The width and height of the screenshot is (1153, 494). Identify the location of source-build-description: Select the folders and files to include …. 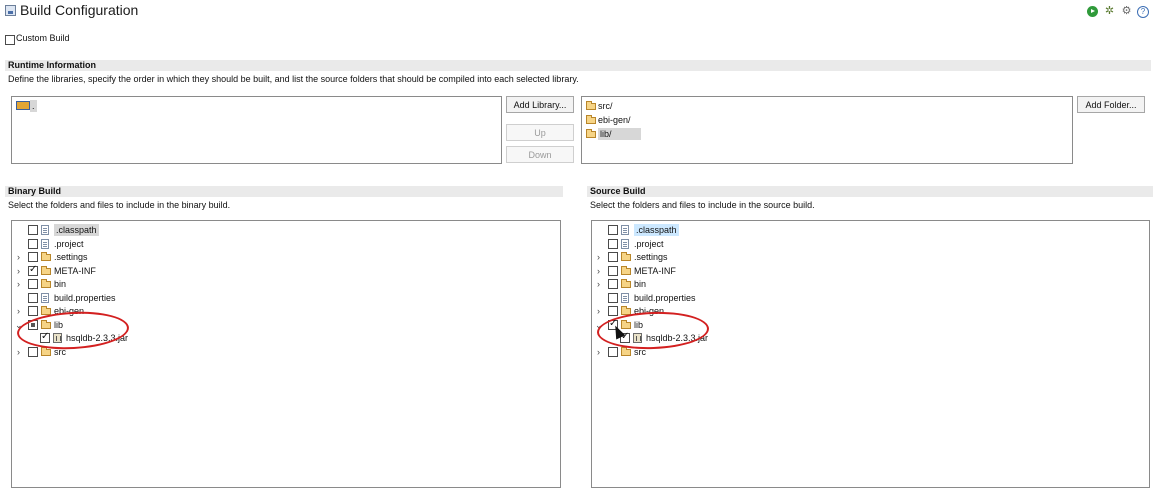
(702, 205).